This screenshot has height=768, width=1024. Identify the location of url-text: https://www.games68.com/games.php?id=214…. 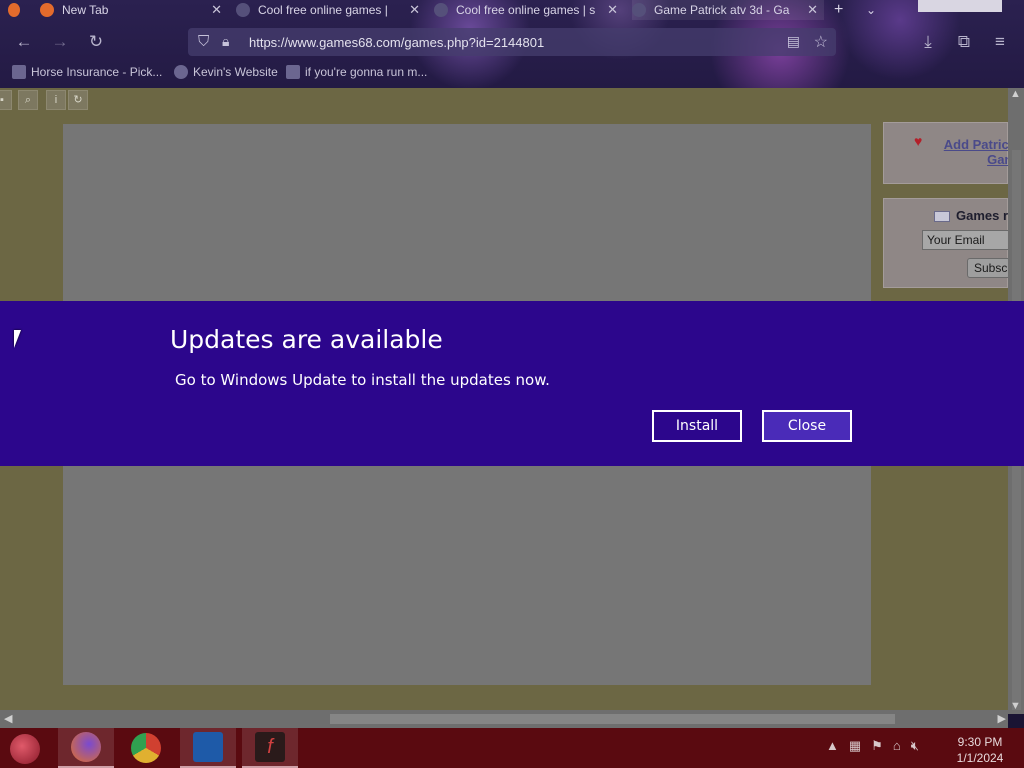
(396, 42).